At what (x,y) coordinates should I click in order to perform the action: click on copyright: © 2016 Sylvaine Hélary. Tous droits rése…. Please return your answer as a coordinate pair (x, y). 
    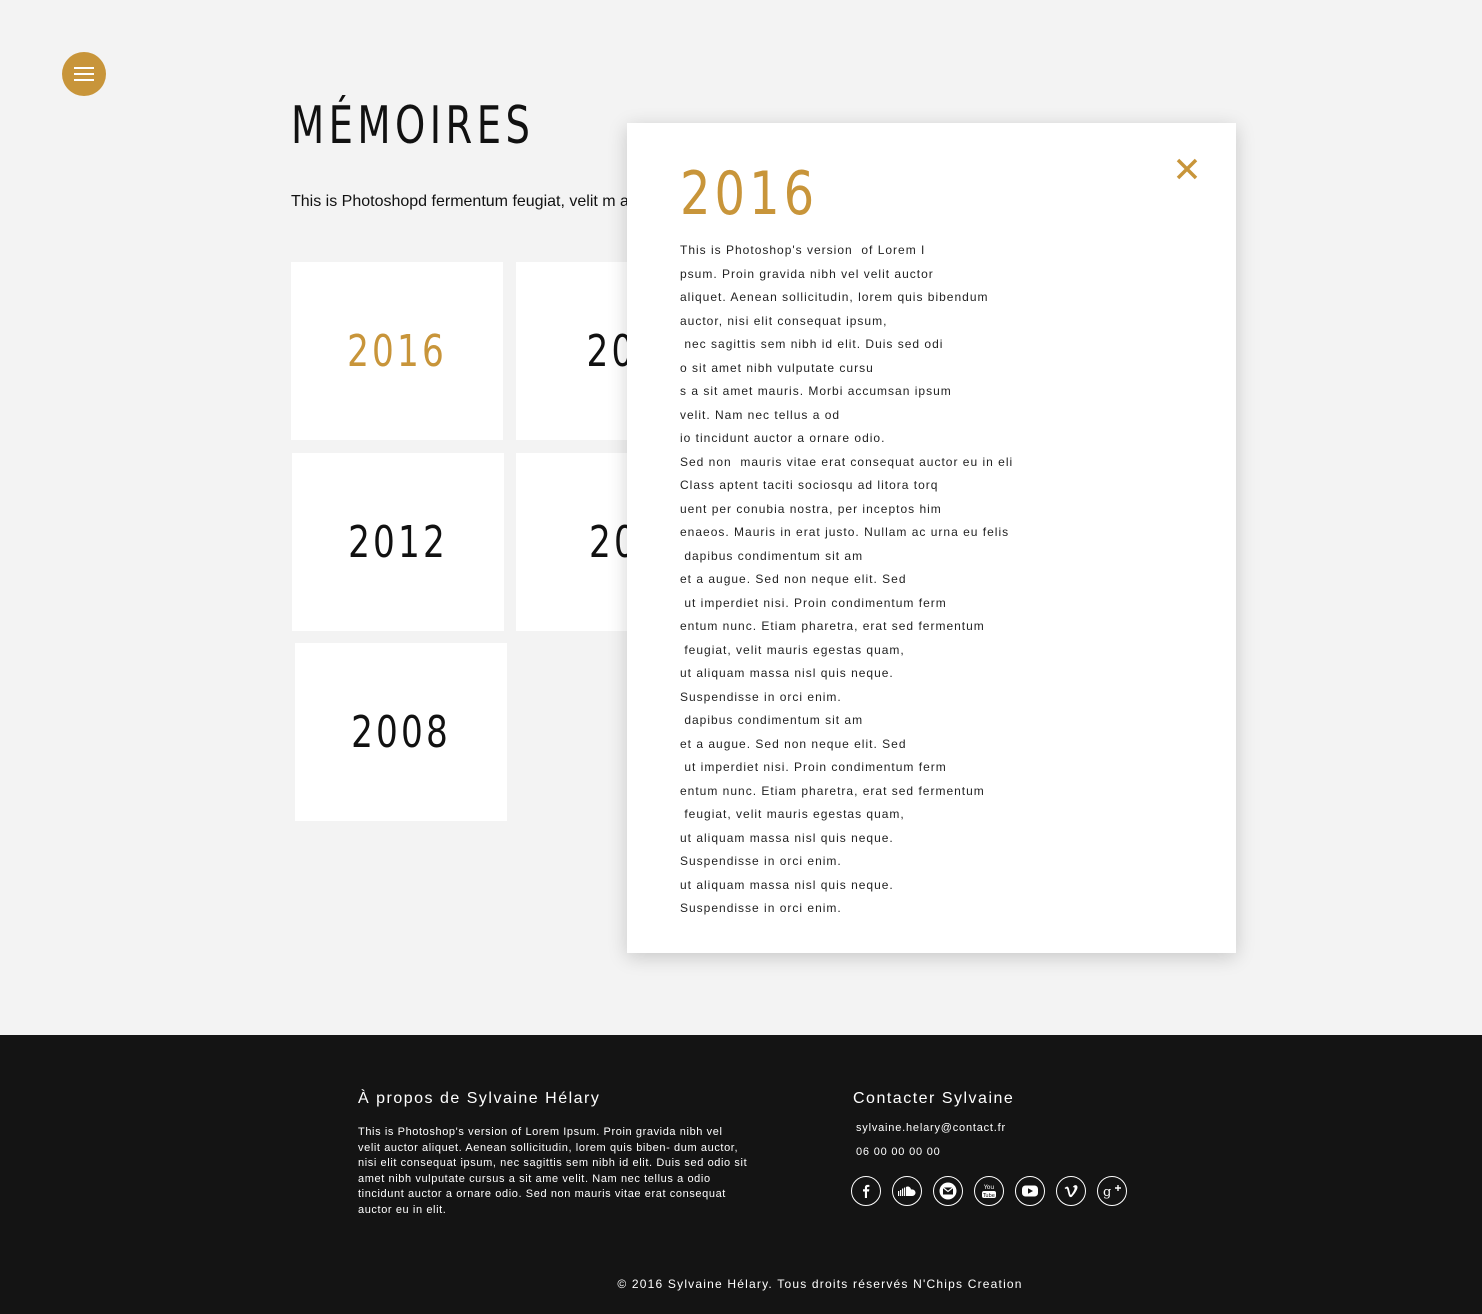
    Looking at the image, I should click on (820, 1284).